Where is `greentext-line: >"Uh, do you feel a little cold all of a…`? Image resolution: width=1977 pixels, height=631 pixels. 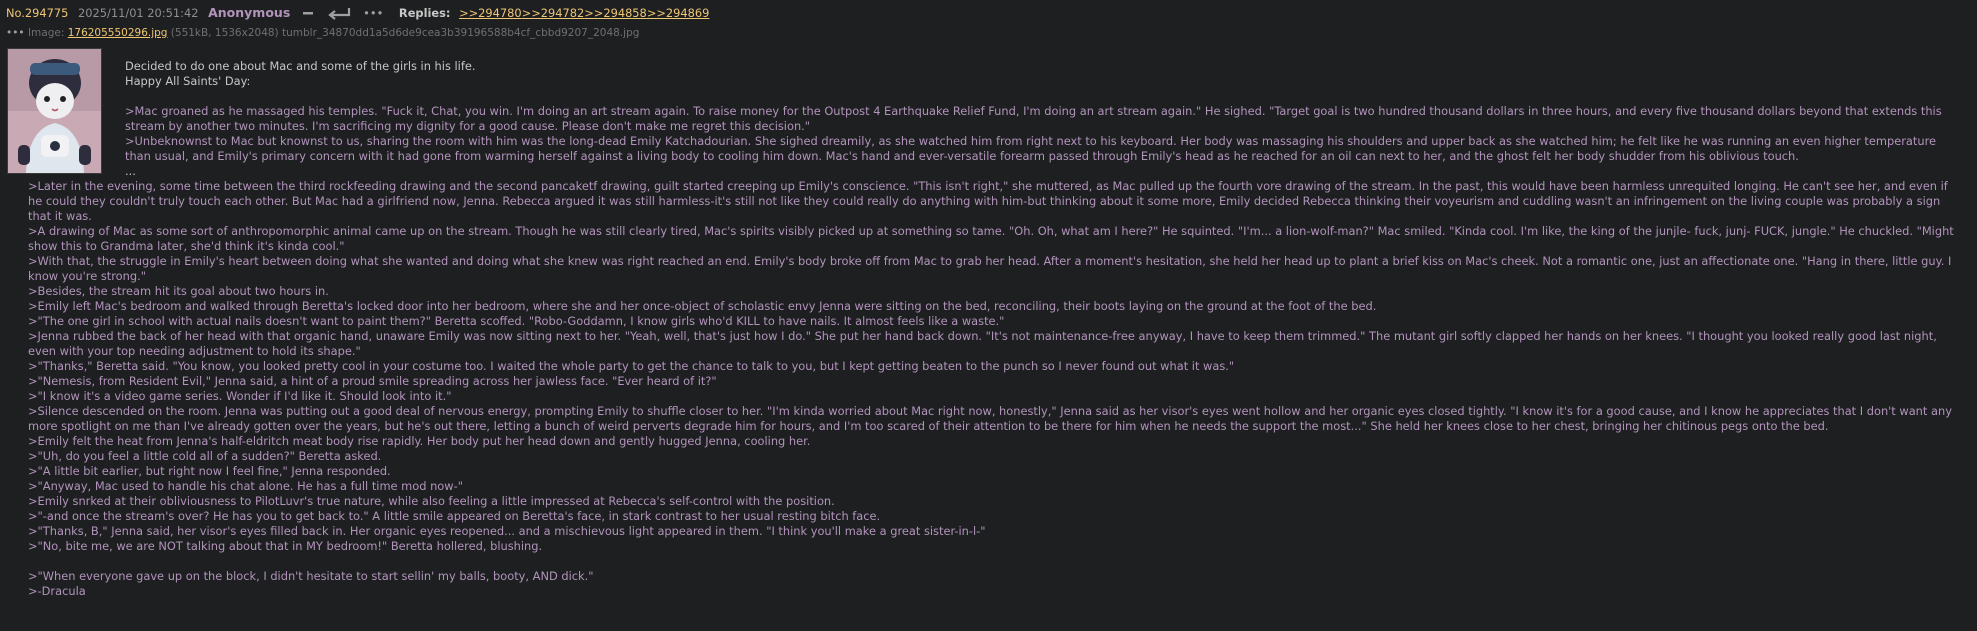 greentext-line: >"Uh, do you feel a little cold all of a… is located at coordinates (205, 456).